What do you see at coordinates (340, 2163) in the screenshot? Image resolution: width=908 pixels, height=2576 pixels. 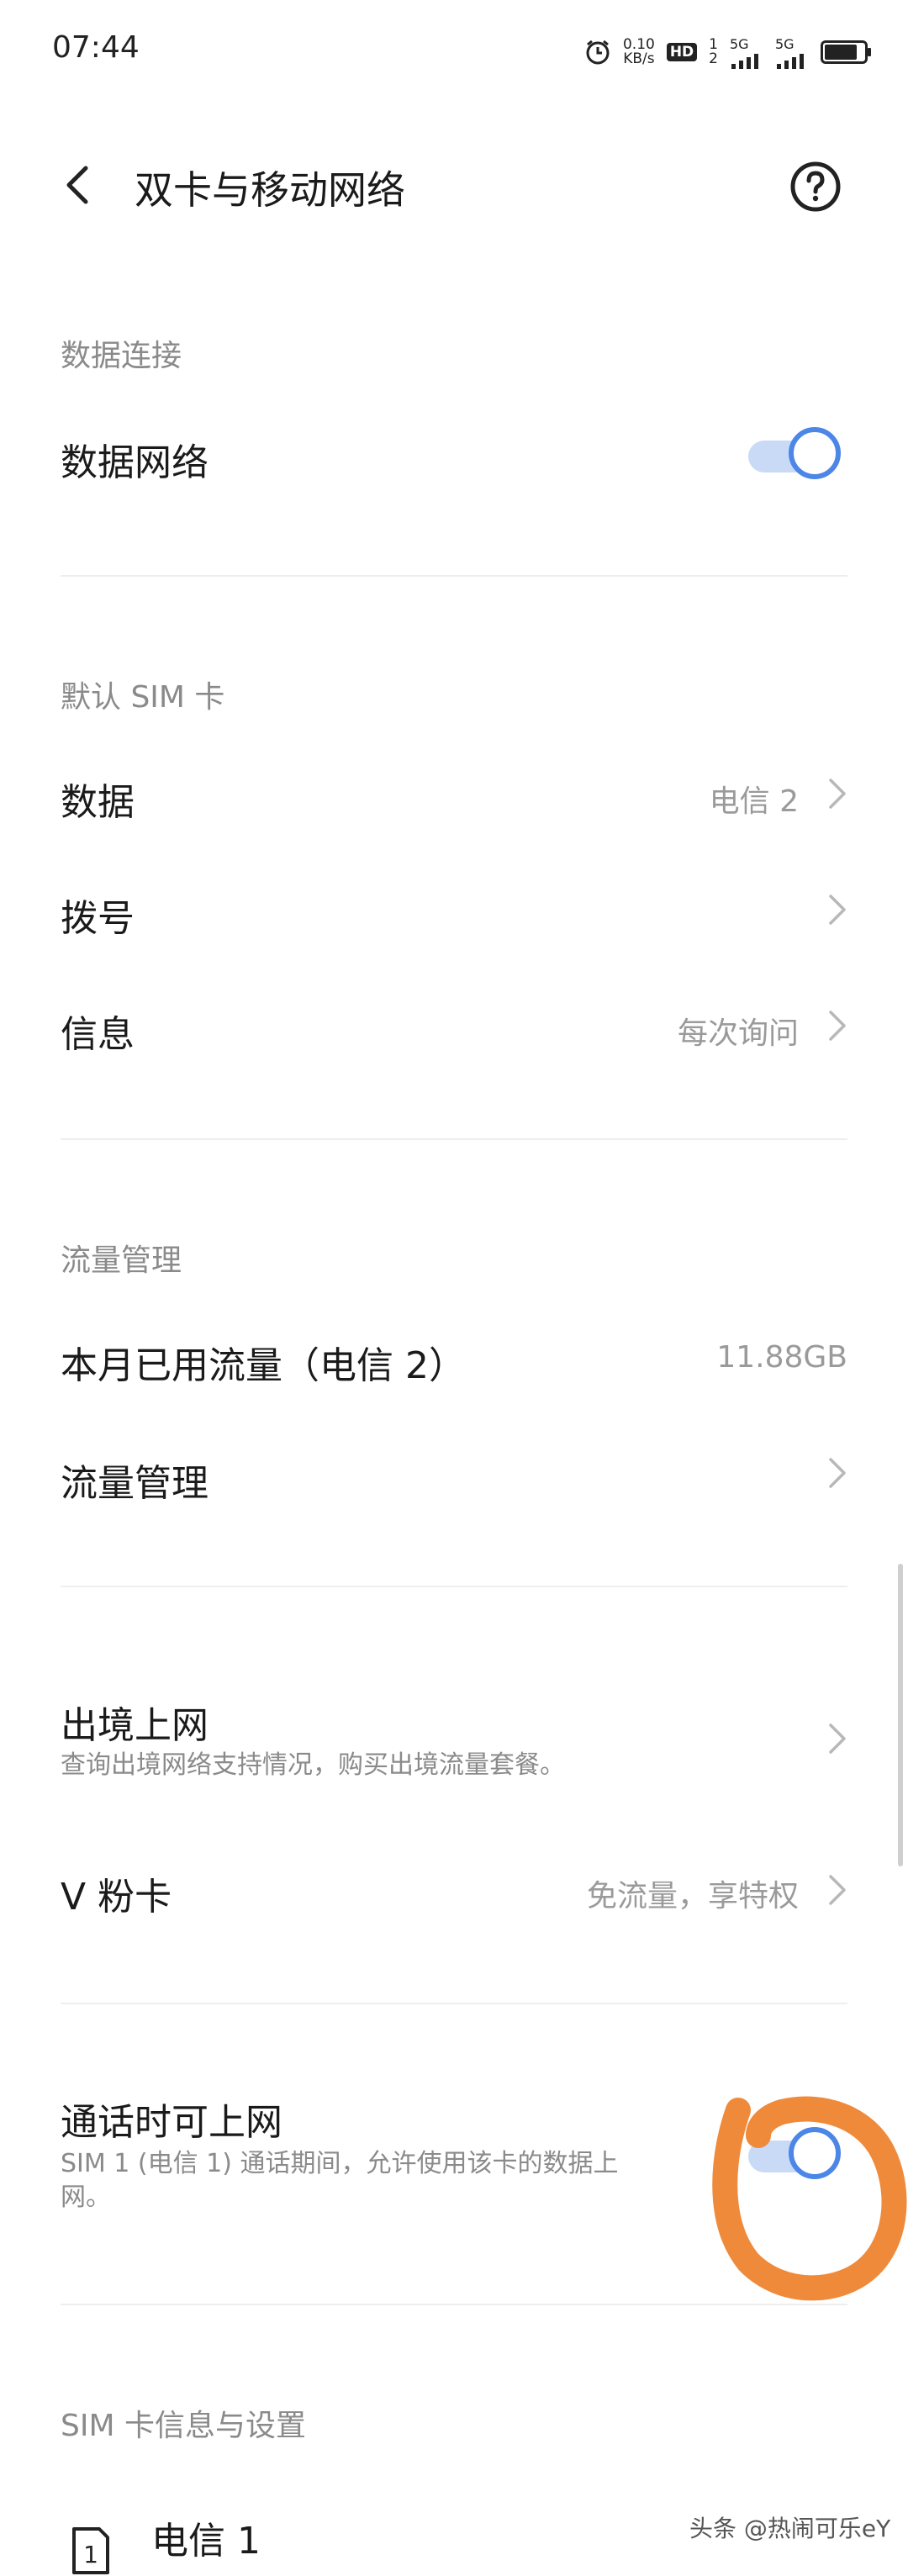 I see `call-data-subtitle-1: SIM 1 (电信 1) 通话期间，允许使用该卡的数据上` at bounding box center [340, 2163].